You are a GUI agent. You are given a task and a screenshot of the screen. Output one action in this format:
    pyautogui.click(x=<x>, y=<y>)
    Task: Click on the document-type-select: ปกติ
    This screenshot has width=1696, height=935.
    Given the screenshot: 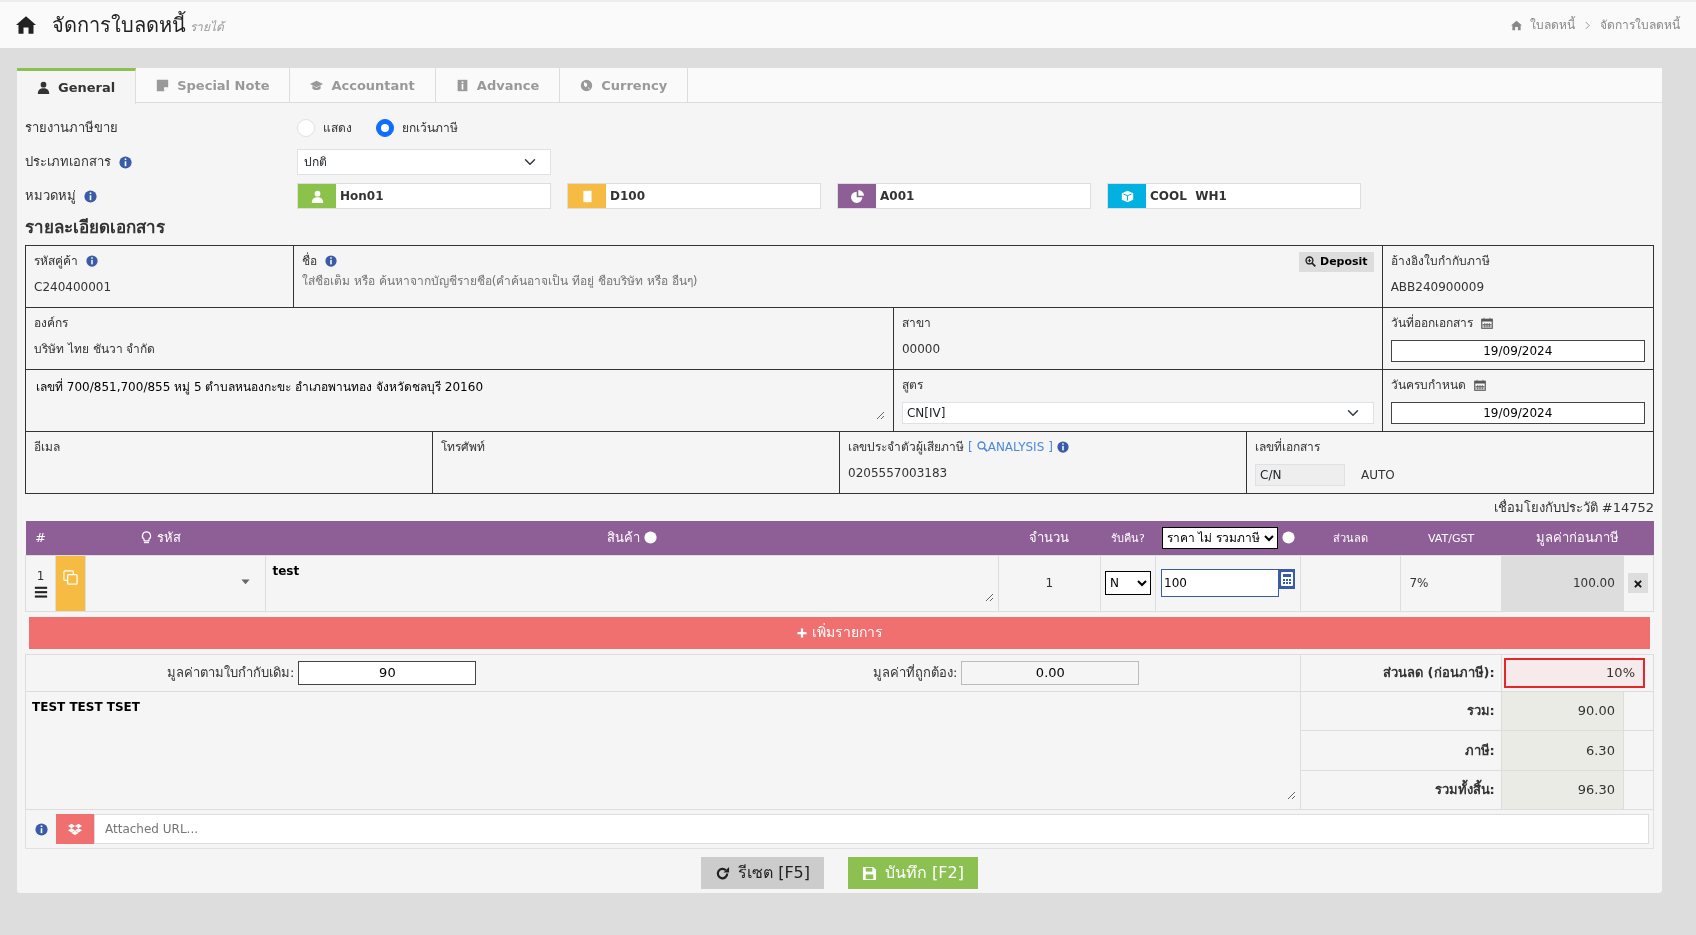 What is the action you would take?
    pyautogui.click(x=424, y=162)
    